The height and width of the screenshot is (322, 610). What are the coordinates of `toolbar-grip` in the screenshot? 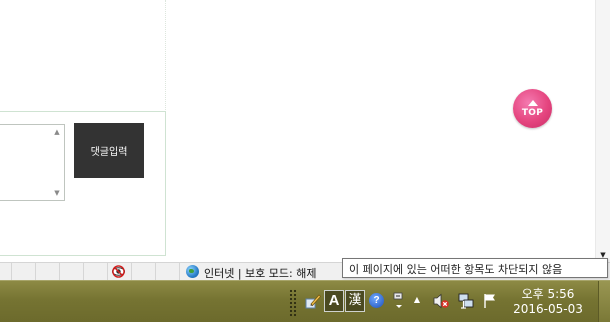 It's located at (293, 303).